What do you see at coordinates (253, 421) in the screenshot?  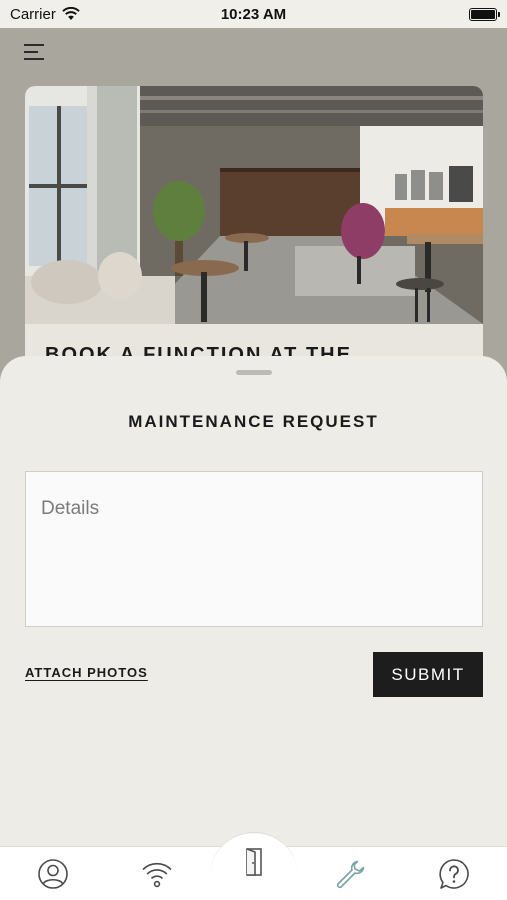 I see `sheet-title: MAINTENANCE REQUEST` at bounding box center [253, 421].